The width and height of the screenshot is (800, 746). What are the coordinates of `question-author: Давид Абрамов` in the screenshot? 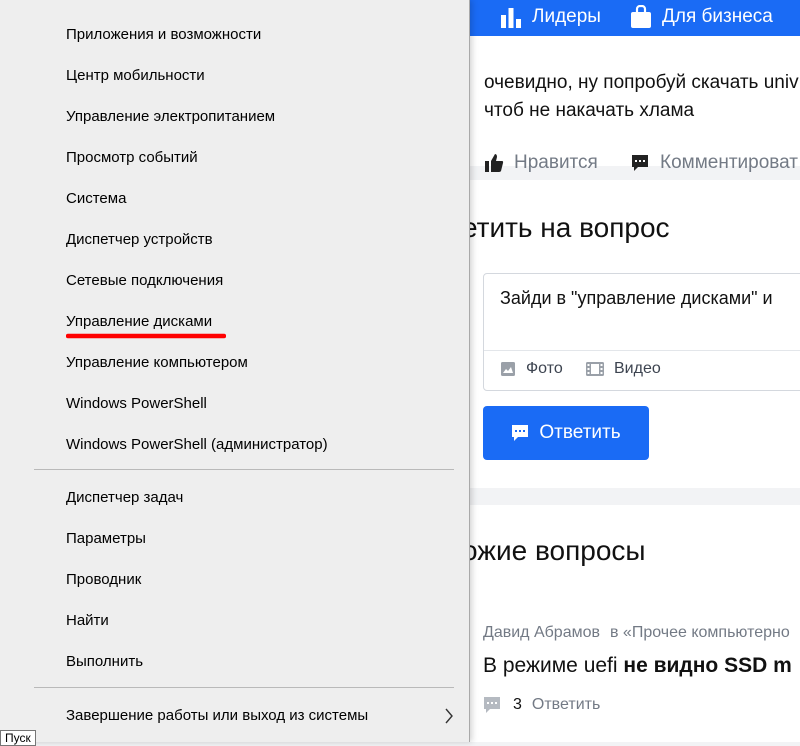 It's located at (541, 632).